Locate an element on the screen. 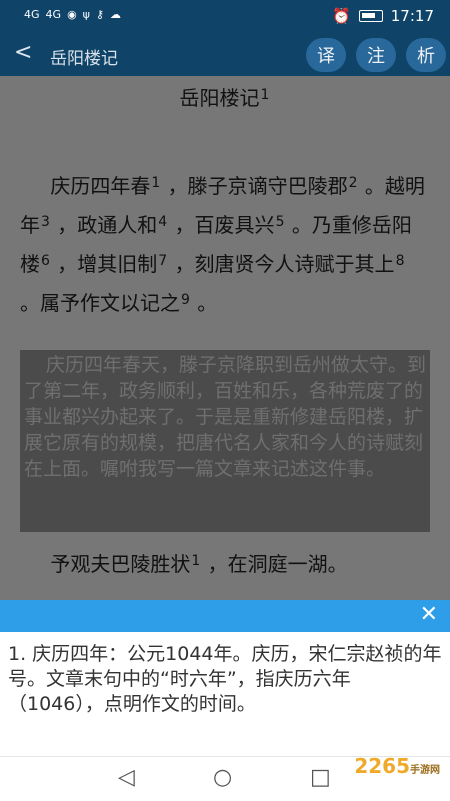  footnote-ref: 8 is located at coordinates (400, 261).